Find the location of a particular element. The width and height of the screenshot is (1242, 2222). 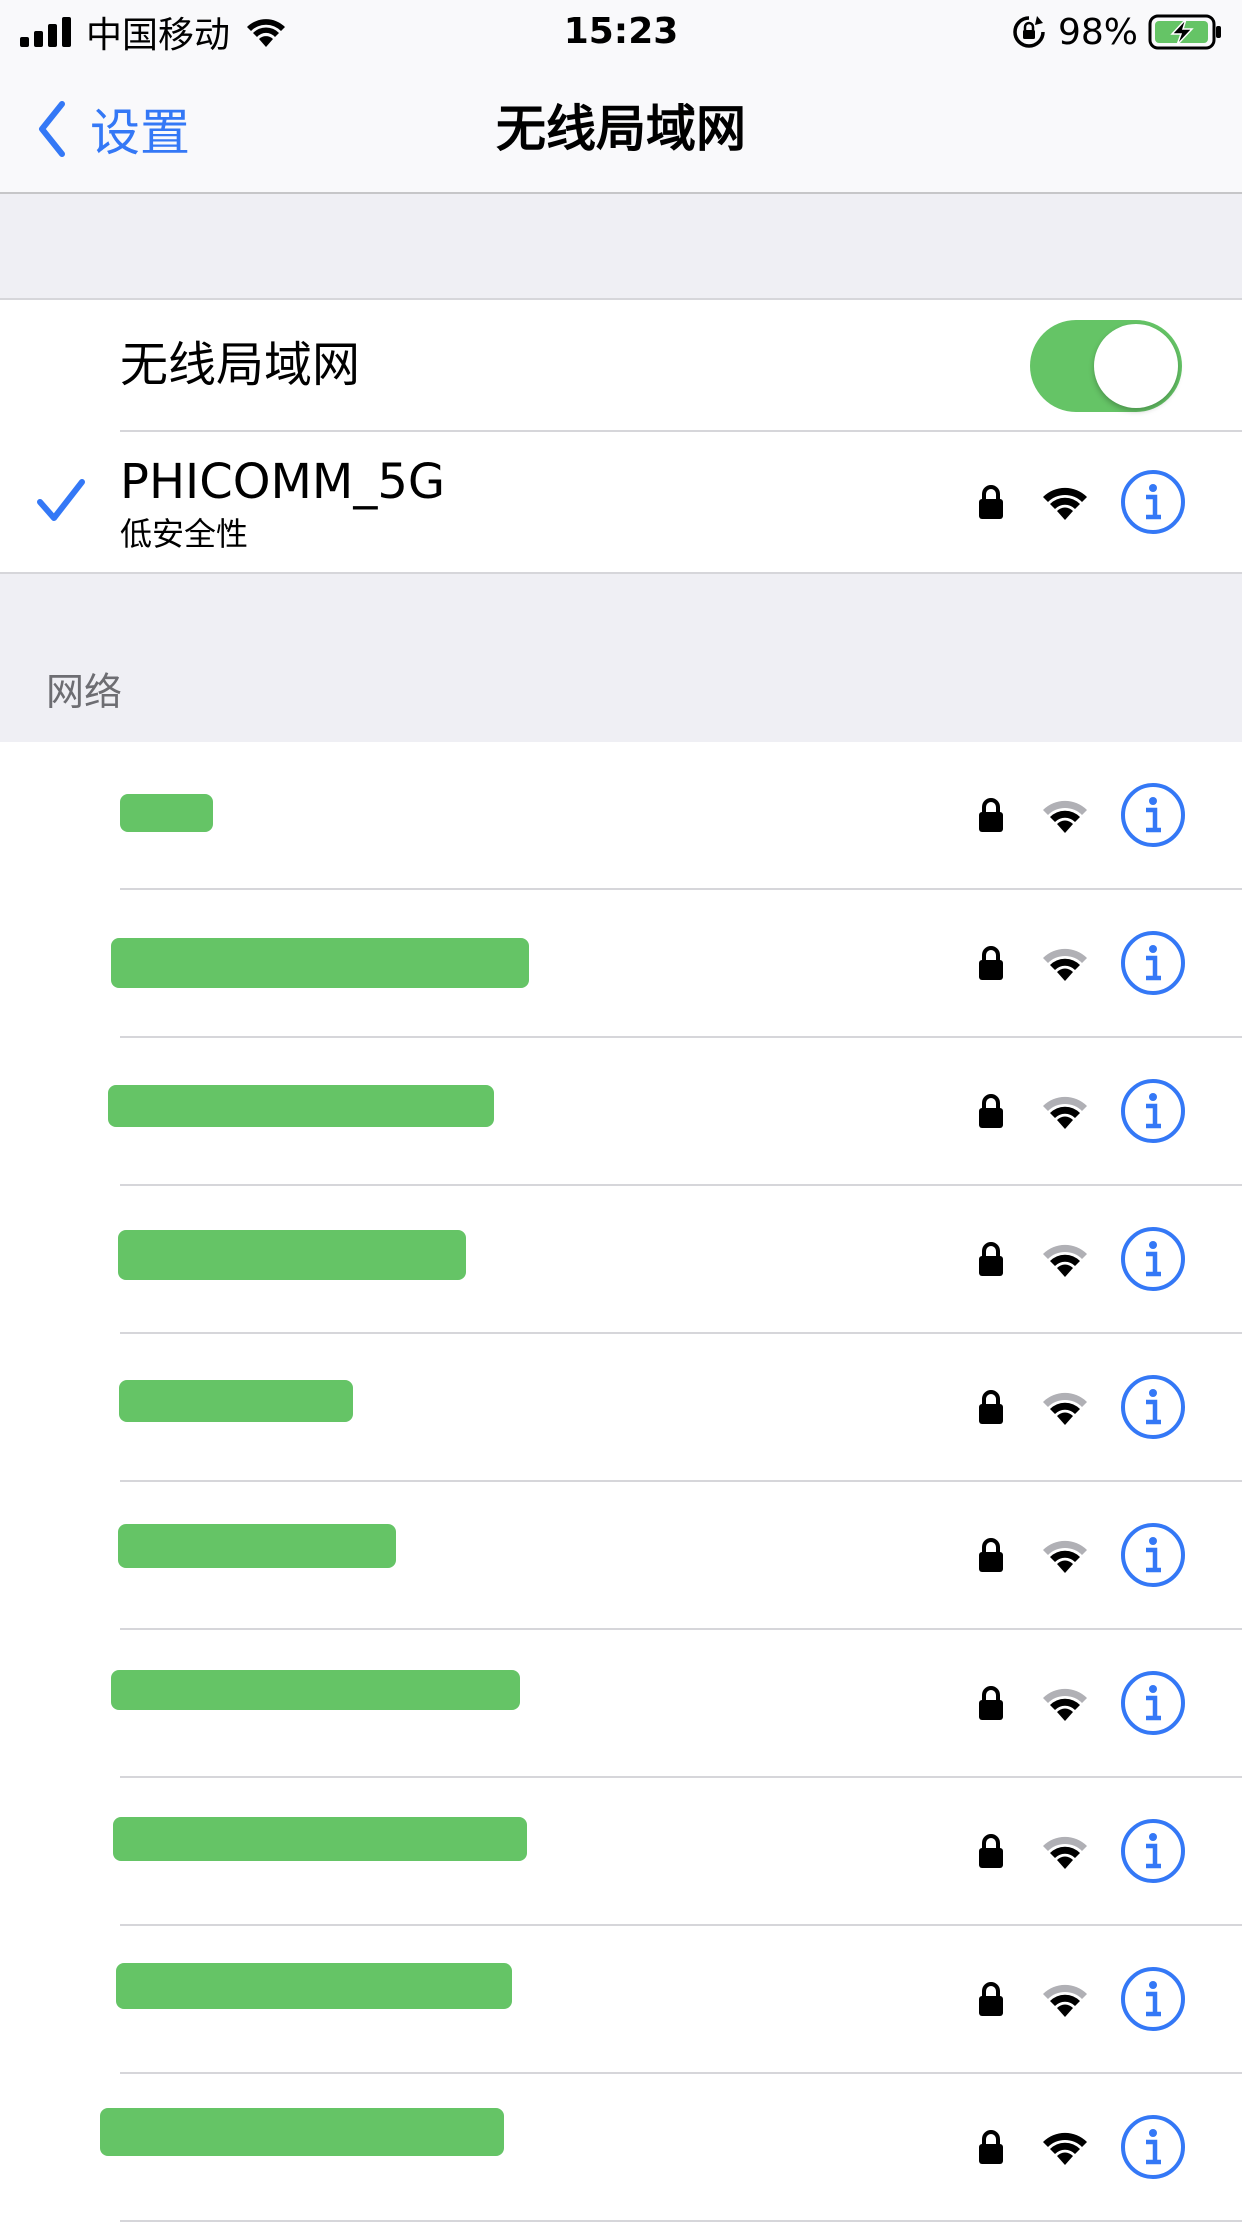

section-title: 网络 is located at coordinates (84, 692).